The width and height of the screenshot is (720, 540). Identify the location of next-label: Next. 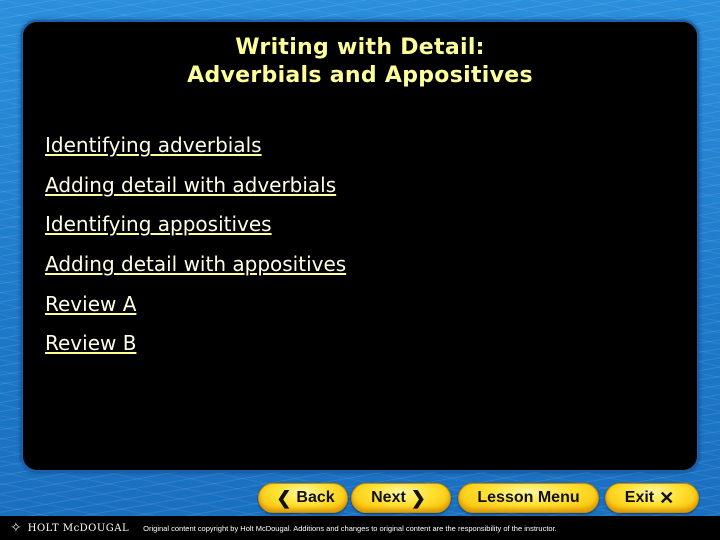
(388, 497).